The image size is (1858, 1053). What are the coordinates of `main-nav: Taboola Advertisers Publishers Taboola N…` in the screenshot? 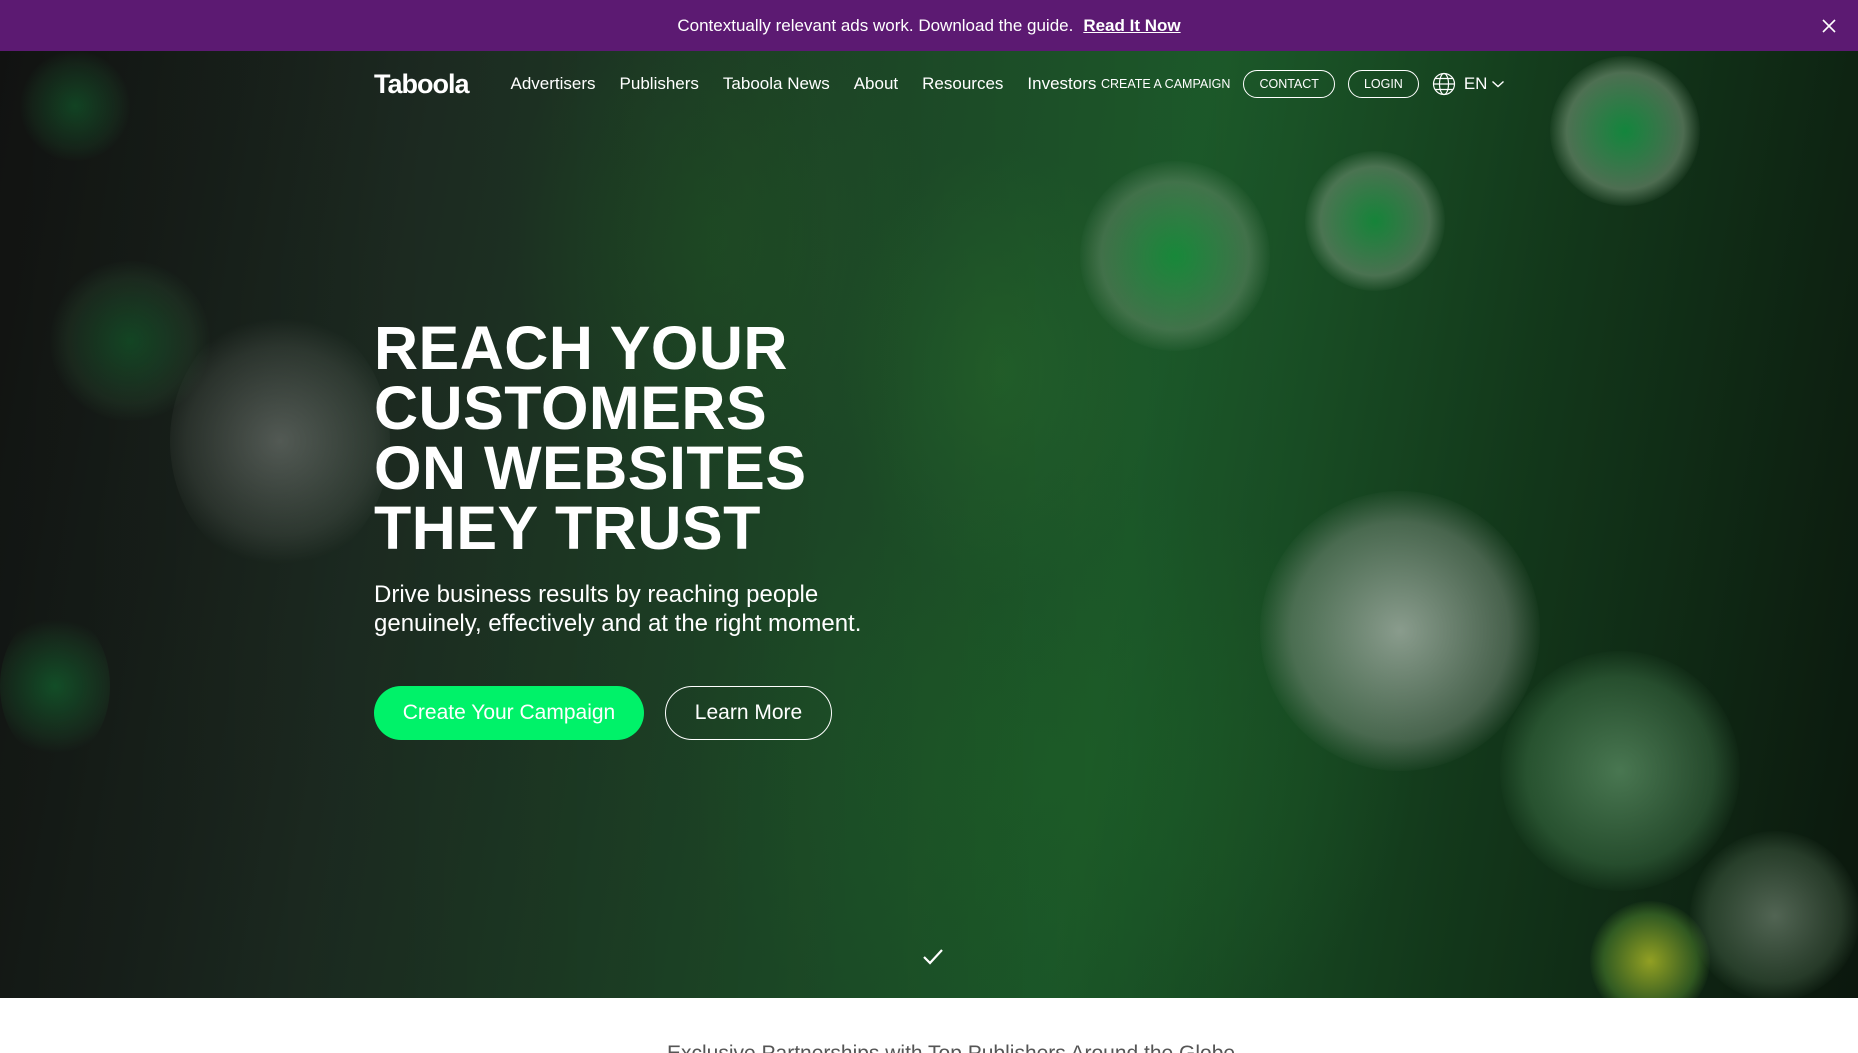 It's located at (747, 84).